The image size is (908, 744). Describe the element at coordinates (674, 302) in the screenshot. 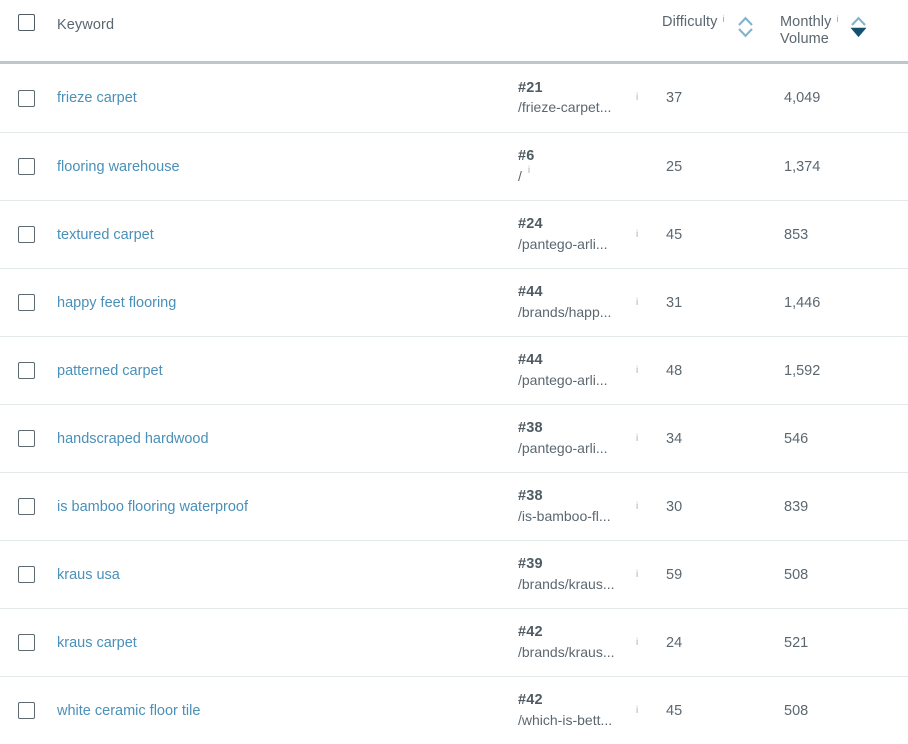

I see `difficulty-value: 31` at that location.